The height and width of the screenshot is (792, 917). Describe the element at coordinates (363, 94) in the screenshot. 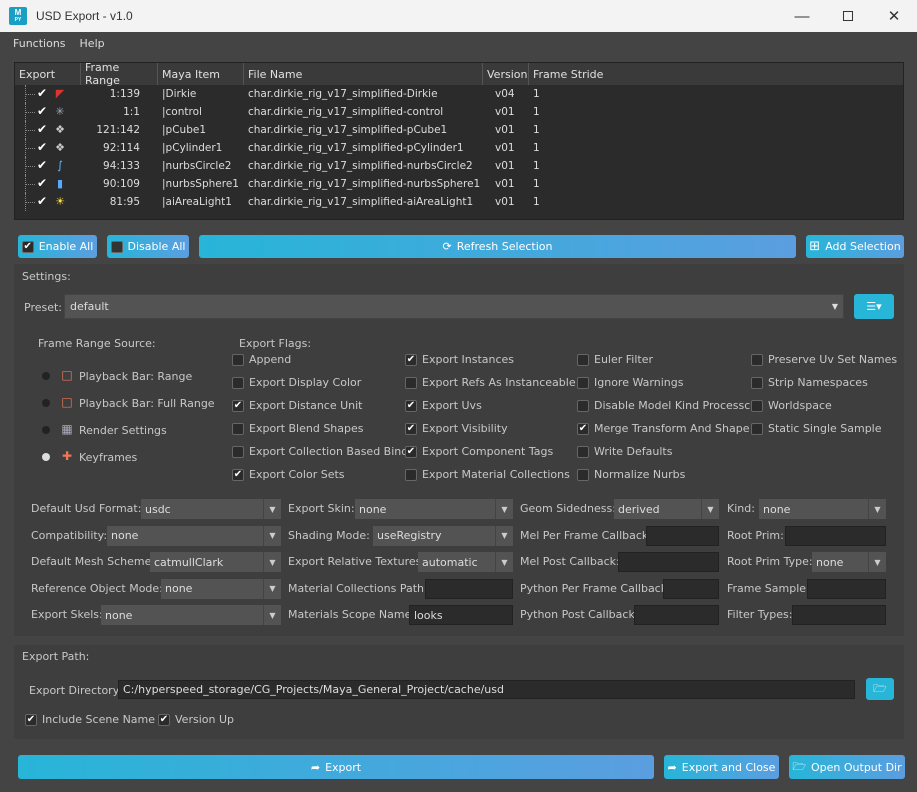

I see `file-name-cell: char.dirkie_rig_v17_simplified-Dirkie` at that location.